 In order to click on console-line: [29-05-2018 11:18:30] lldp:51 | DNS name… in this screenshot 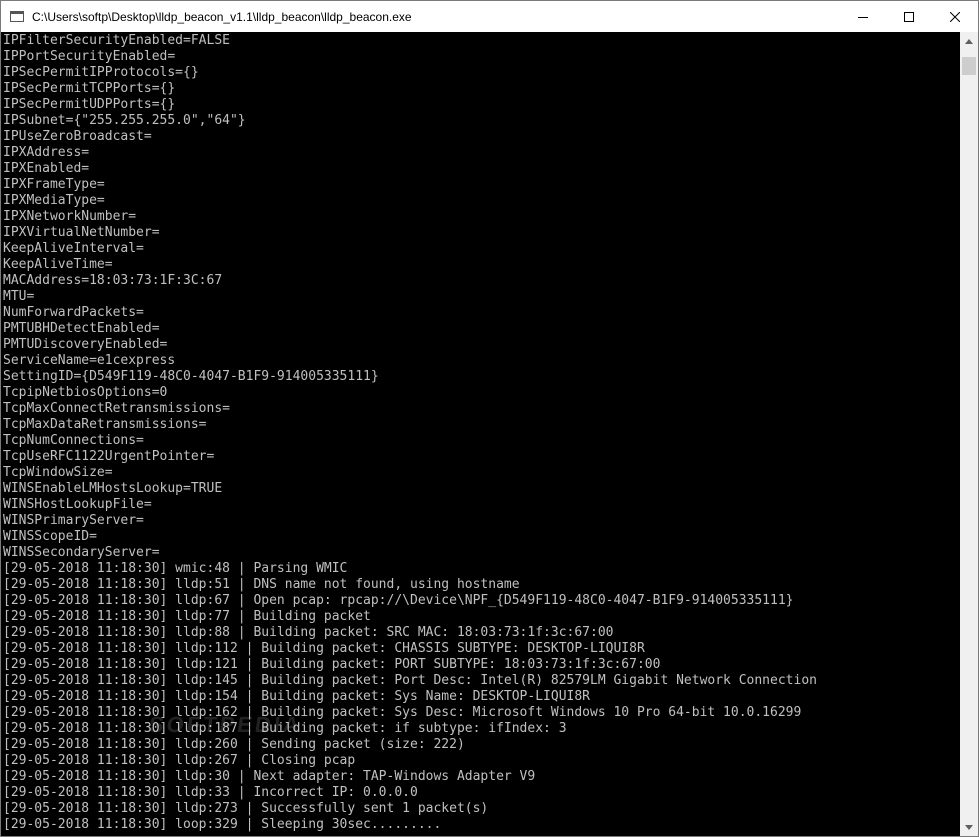, I will do `click(261, 584)`.